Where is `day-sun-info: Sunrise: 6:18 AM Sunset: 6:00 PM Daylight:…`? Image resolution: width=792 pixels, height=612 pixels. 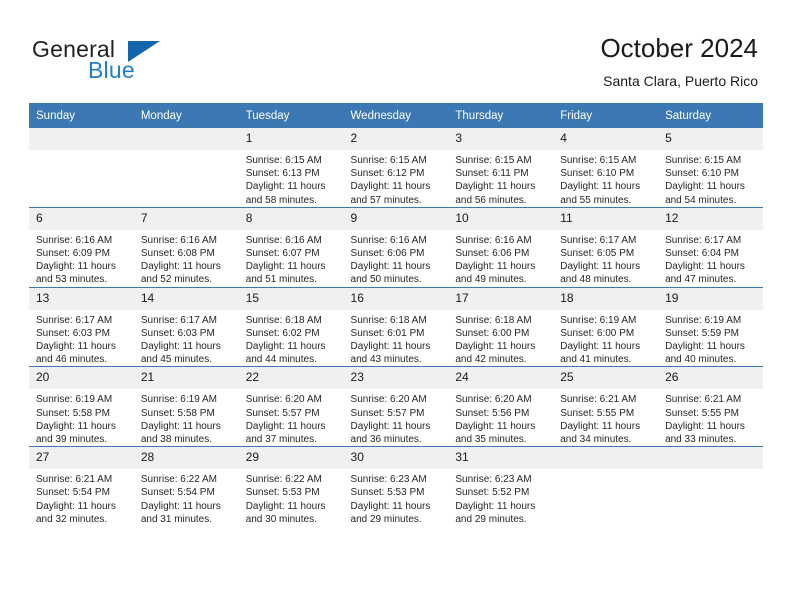 day-sun-info: Sunrise: 6:18 AM Sunset: 6:00 PM Daylight:… is located at coordinates (500, 338).